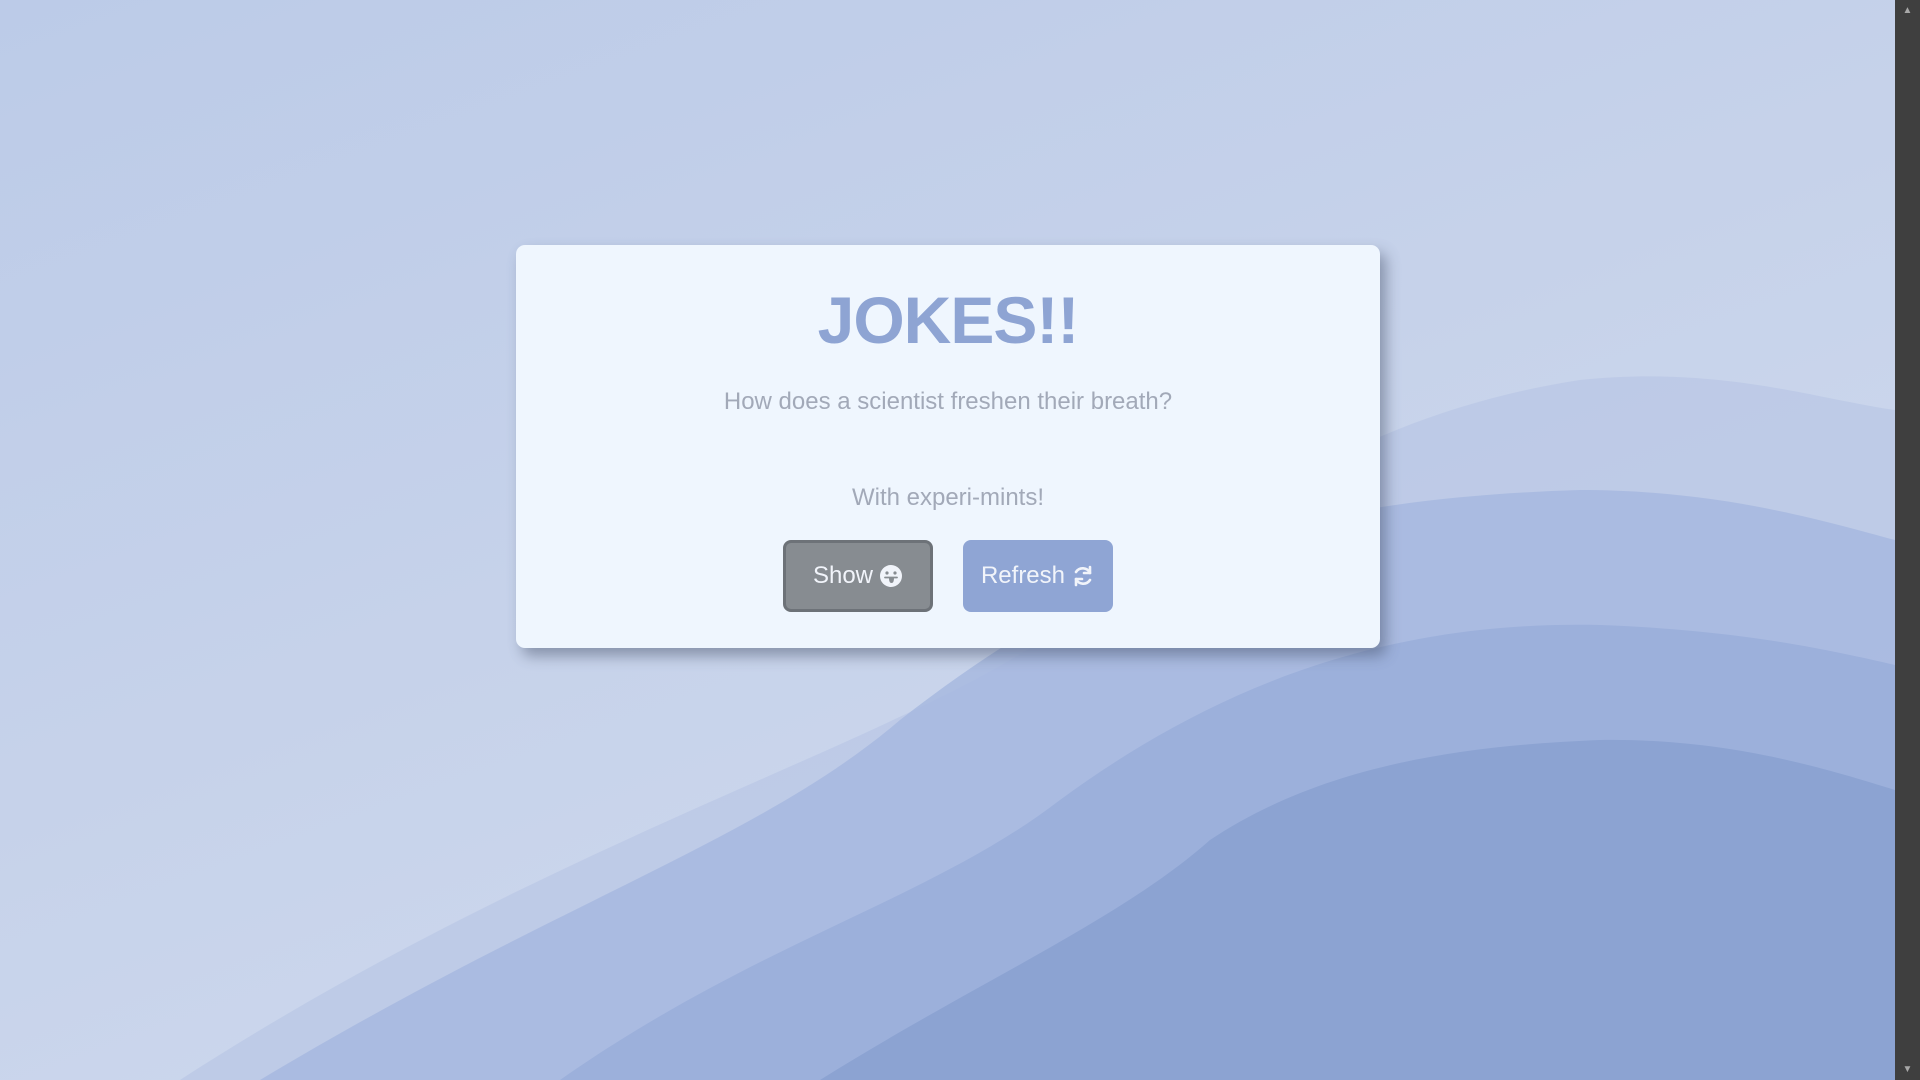 The width and height of the screenshot is (1920, 1080). Describe the element at coordinates (948, 576) in the screenshot. I see `button-row: Show Refresh` at that location.